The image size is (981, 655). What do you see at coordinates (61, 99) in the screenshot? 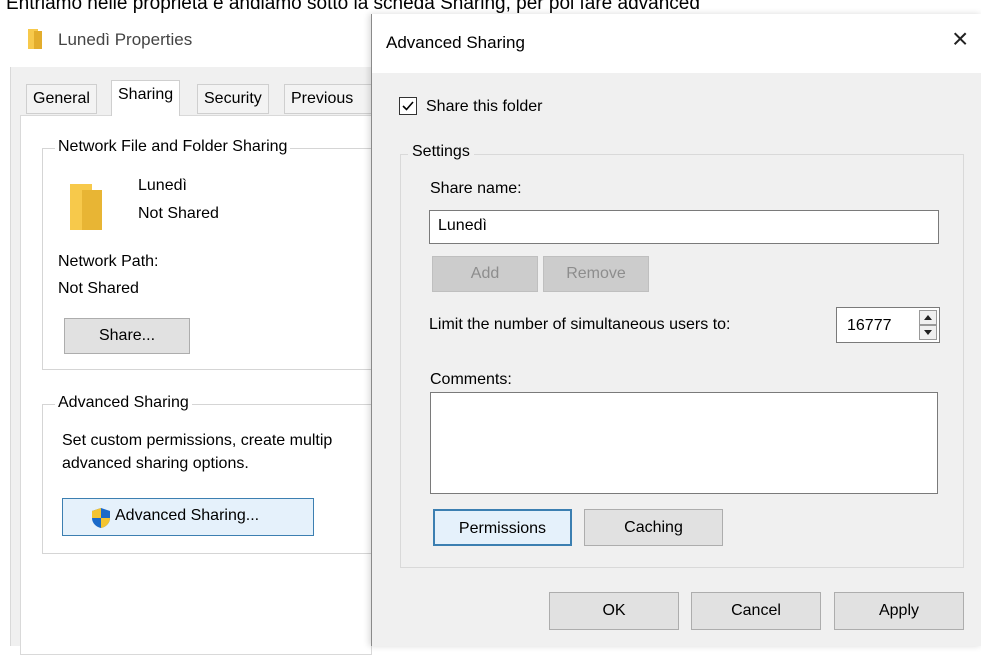
I see `tab-general: General` at bounding box center [61, 99].